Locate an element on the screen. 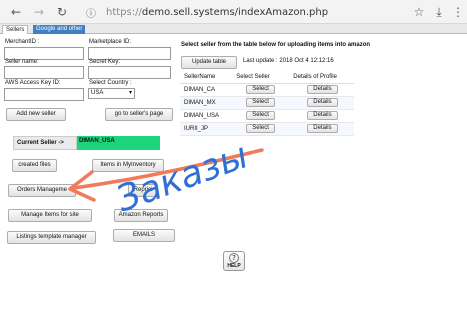 This screenshot has width=467, height=320. table-row: DIMAN_CA Select Details is located at coordinates (267, 90).